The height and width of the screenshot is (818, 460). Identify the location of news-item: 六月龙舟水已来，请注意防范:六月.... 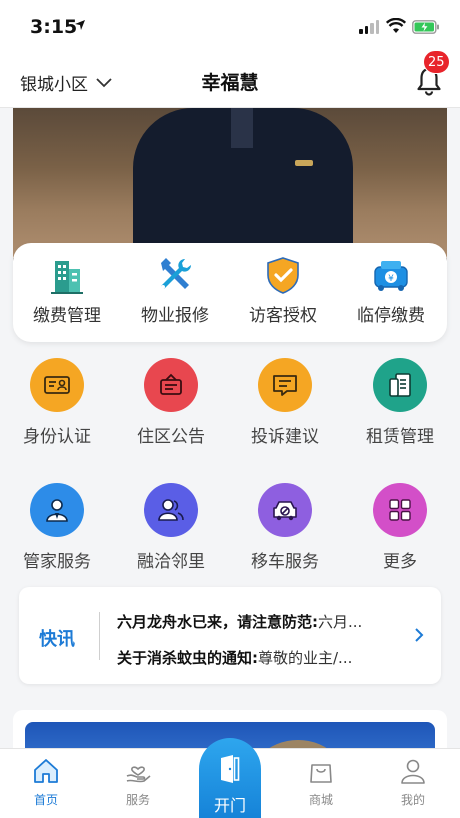
(256, 621).